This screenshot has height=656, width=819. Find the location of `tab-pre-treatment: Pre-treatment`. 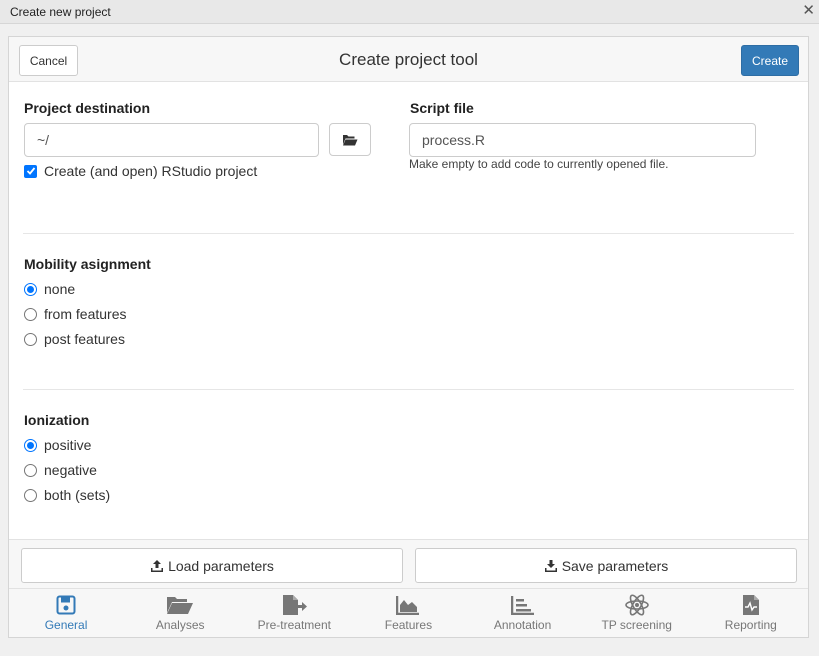

tab-pre-treatment: Pre-treatment is located at coordinates (294, 613).